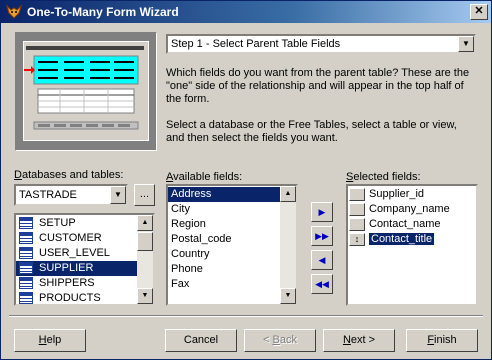 This screenshot has width=492, height=360. I want to click on available-field-item: Country, so click(232, 254).